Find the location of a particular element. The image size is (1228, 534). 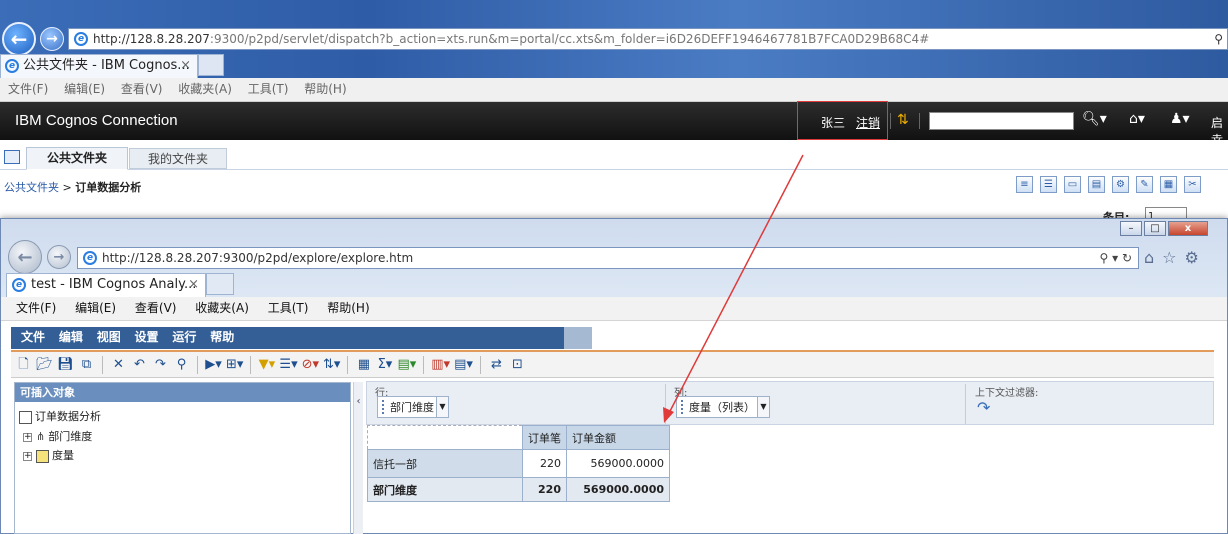

home-icon: ⌂ is located at coordinates (1149, 257).